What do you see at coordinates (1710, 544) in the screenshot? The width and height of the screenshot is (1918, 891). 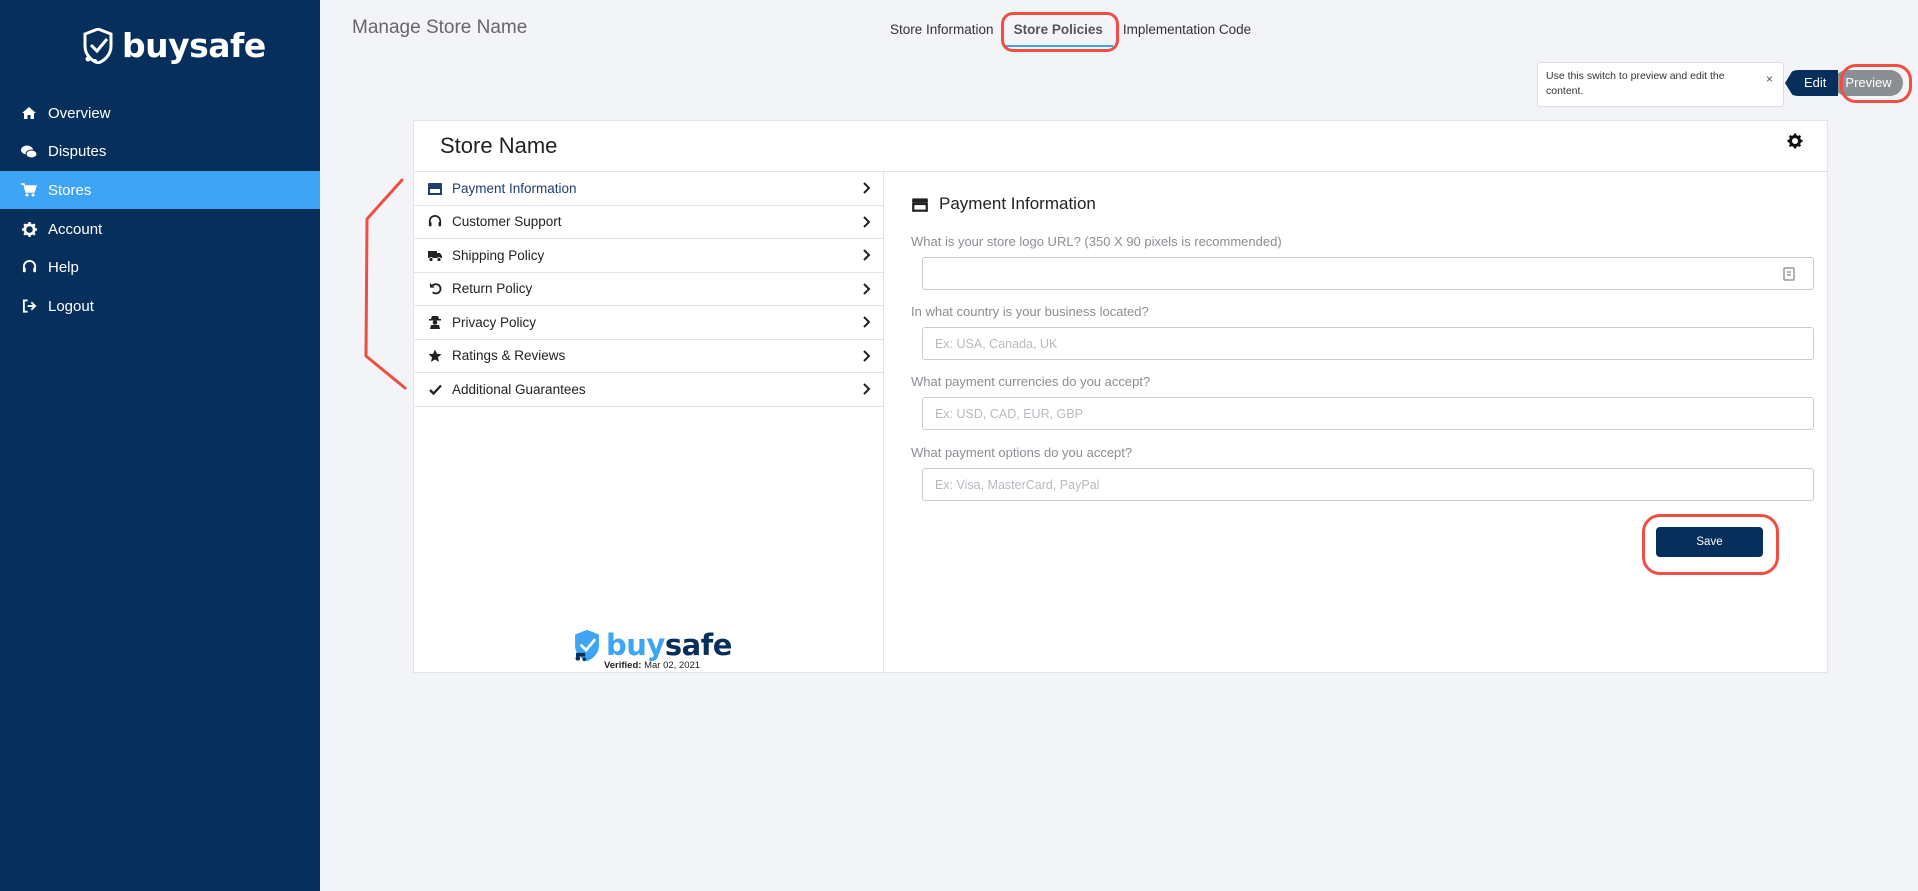 I see `highlight-annotation-save` at bounding box center [1710, 544].